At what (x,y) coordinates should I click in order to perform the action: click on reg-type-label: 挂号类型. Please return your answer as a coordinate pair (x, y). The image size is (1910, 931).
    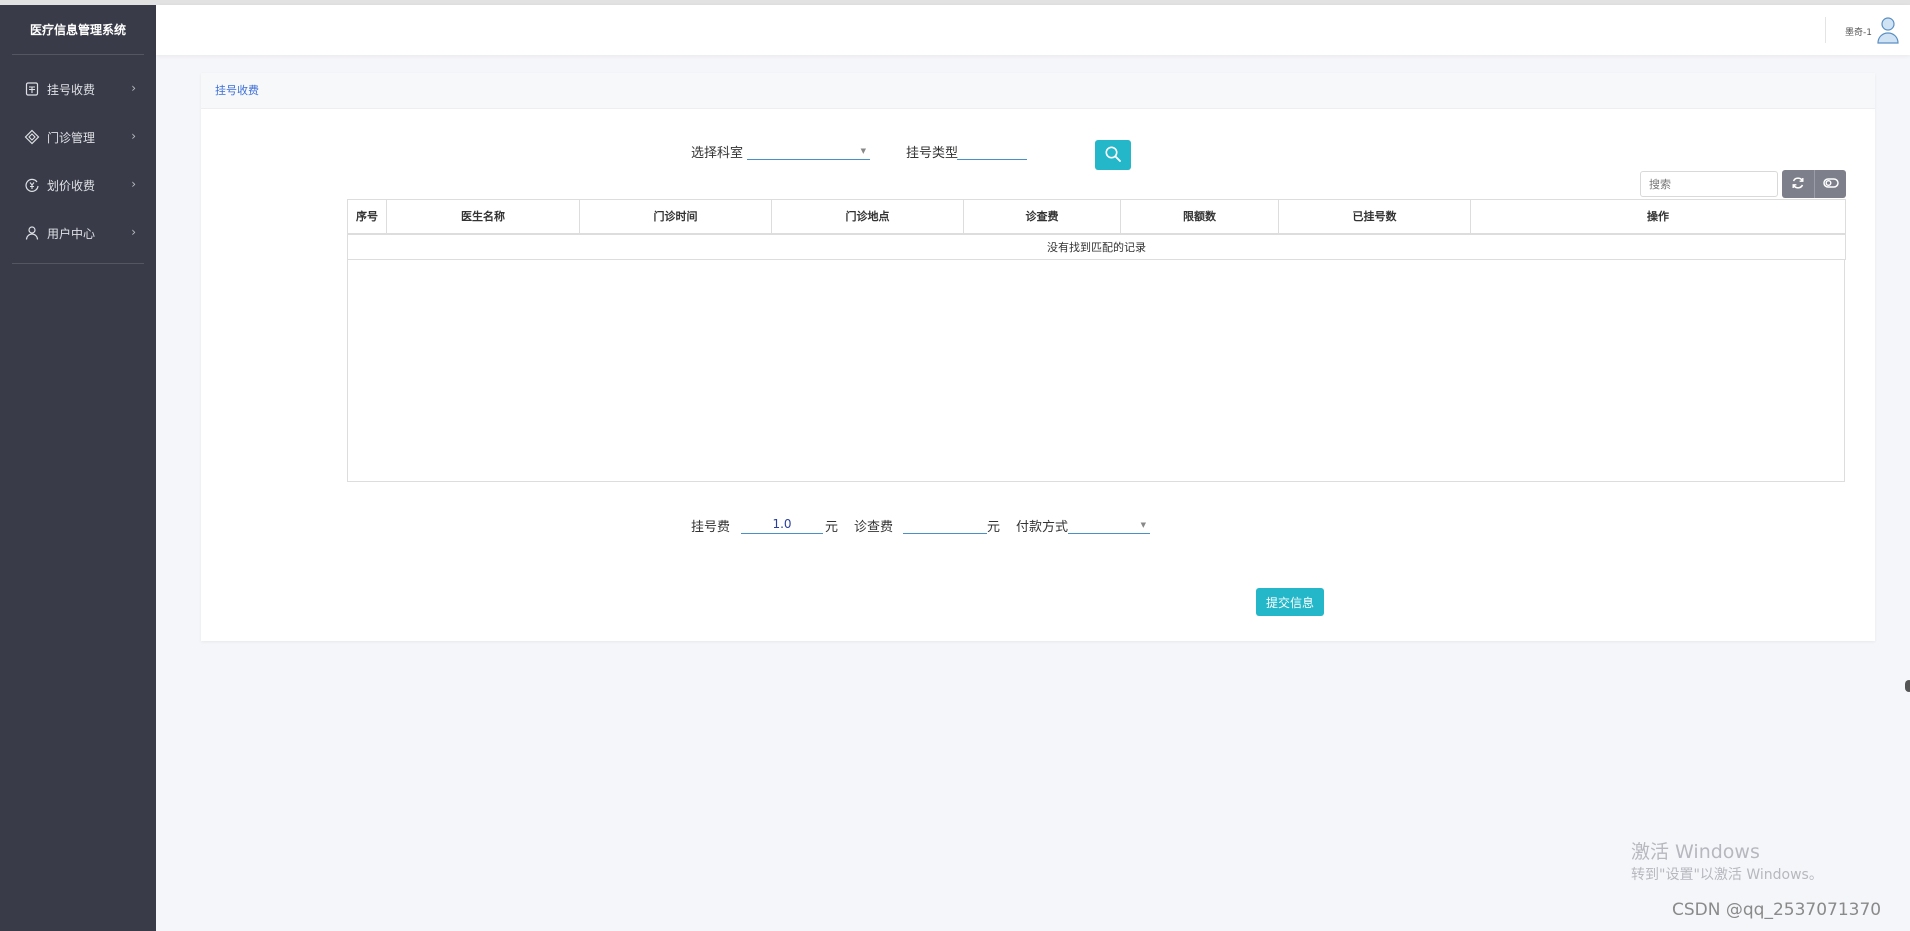
    Looking at the image, I should click on (932, 153).